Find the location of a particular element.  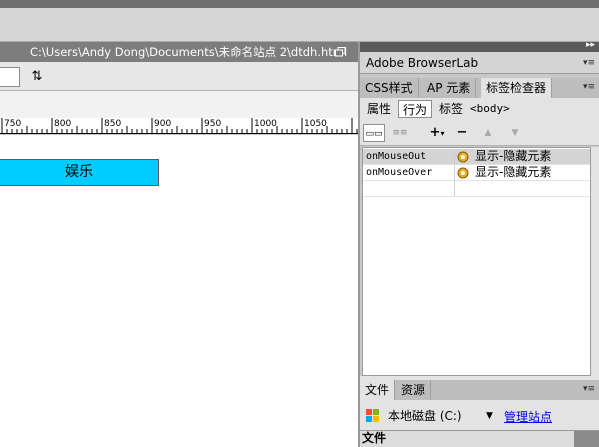

site-select: 本地磁盘 (C:) ▼ is located at coordinates (428, 416).